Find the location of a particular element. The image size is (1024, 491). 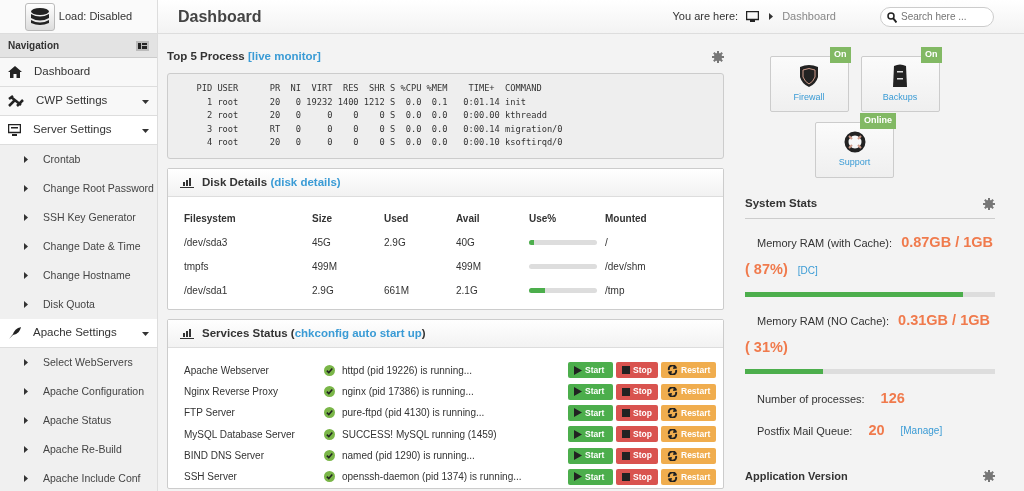

nav-subitem-label: Apache Status is located at coordinates (77, 420).